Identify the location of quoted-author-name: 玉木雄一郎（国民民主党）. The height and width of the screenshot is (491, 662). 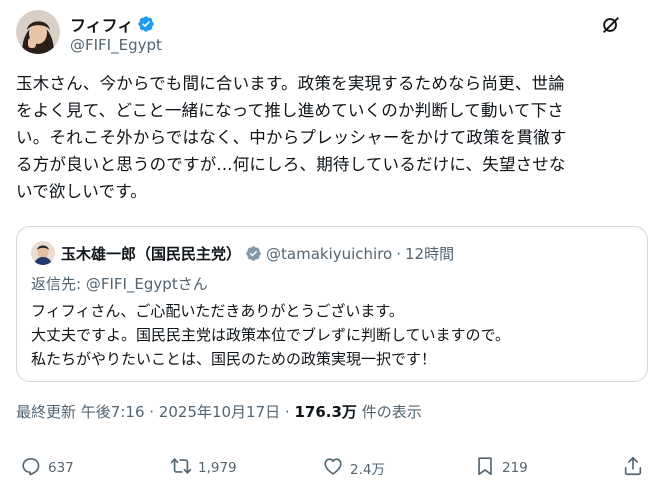
(151, 254).